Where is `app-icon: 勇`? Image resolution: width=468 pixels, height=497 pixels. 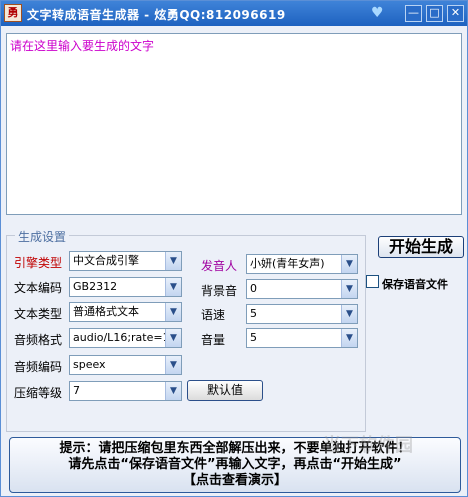 app-icon: 勇 is located at coordinates (13, 13).